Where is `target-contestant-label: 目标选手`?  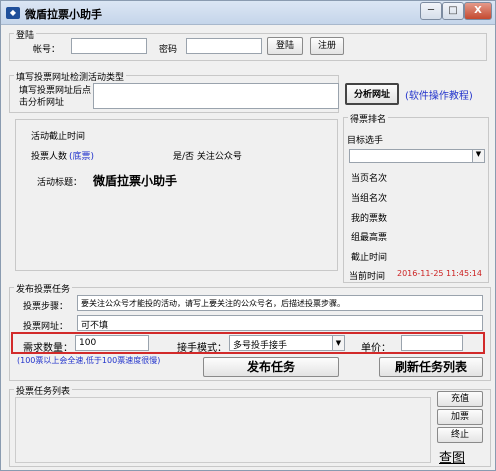 target-contestant-label: 目标选手 is located at coordinates (365, 141).